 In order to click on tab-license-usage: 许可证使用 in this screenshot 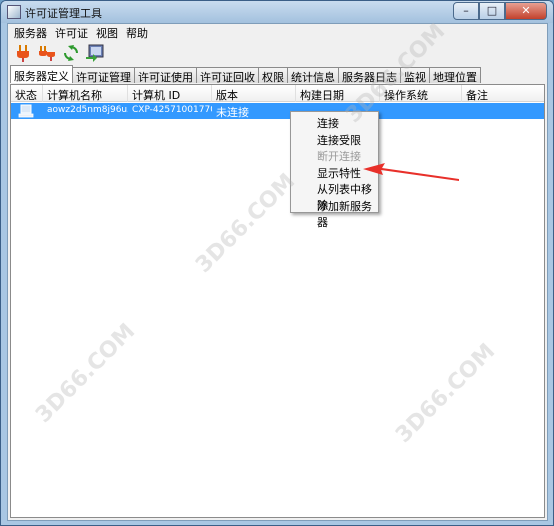, I will do `click(165, 75)`.